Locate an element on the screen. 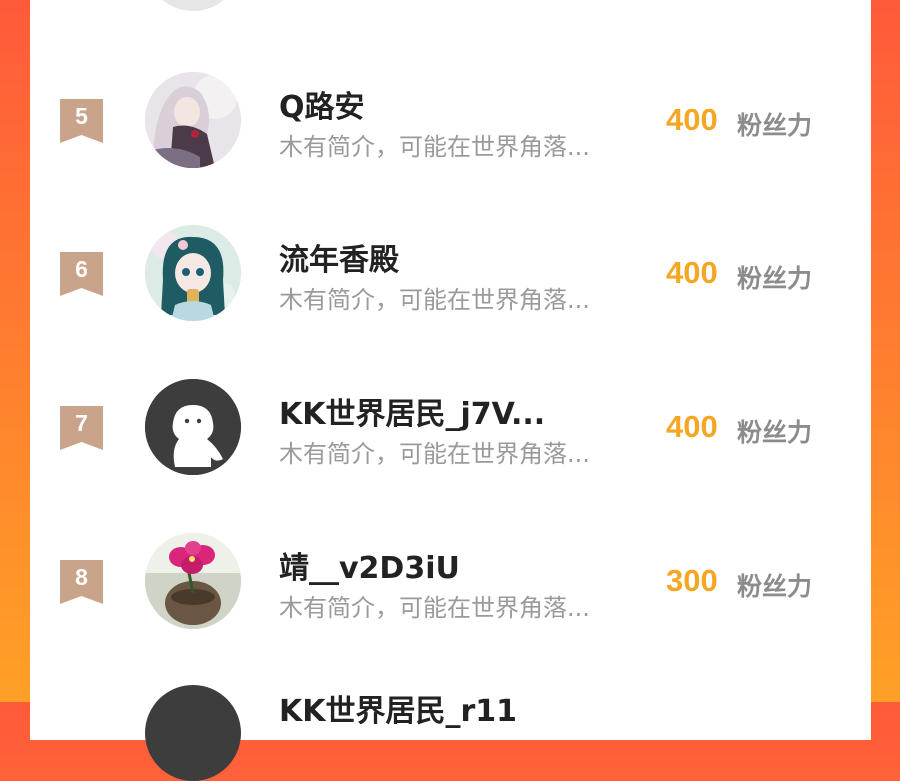  rank-number: 6 is located at coordinates (81, 269).